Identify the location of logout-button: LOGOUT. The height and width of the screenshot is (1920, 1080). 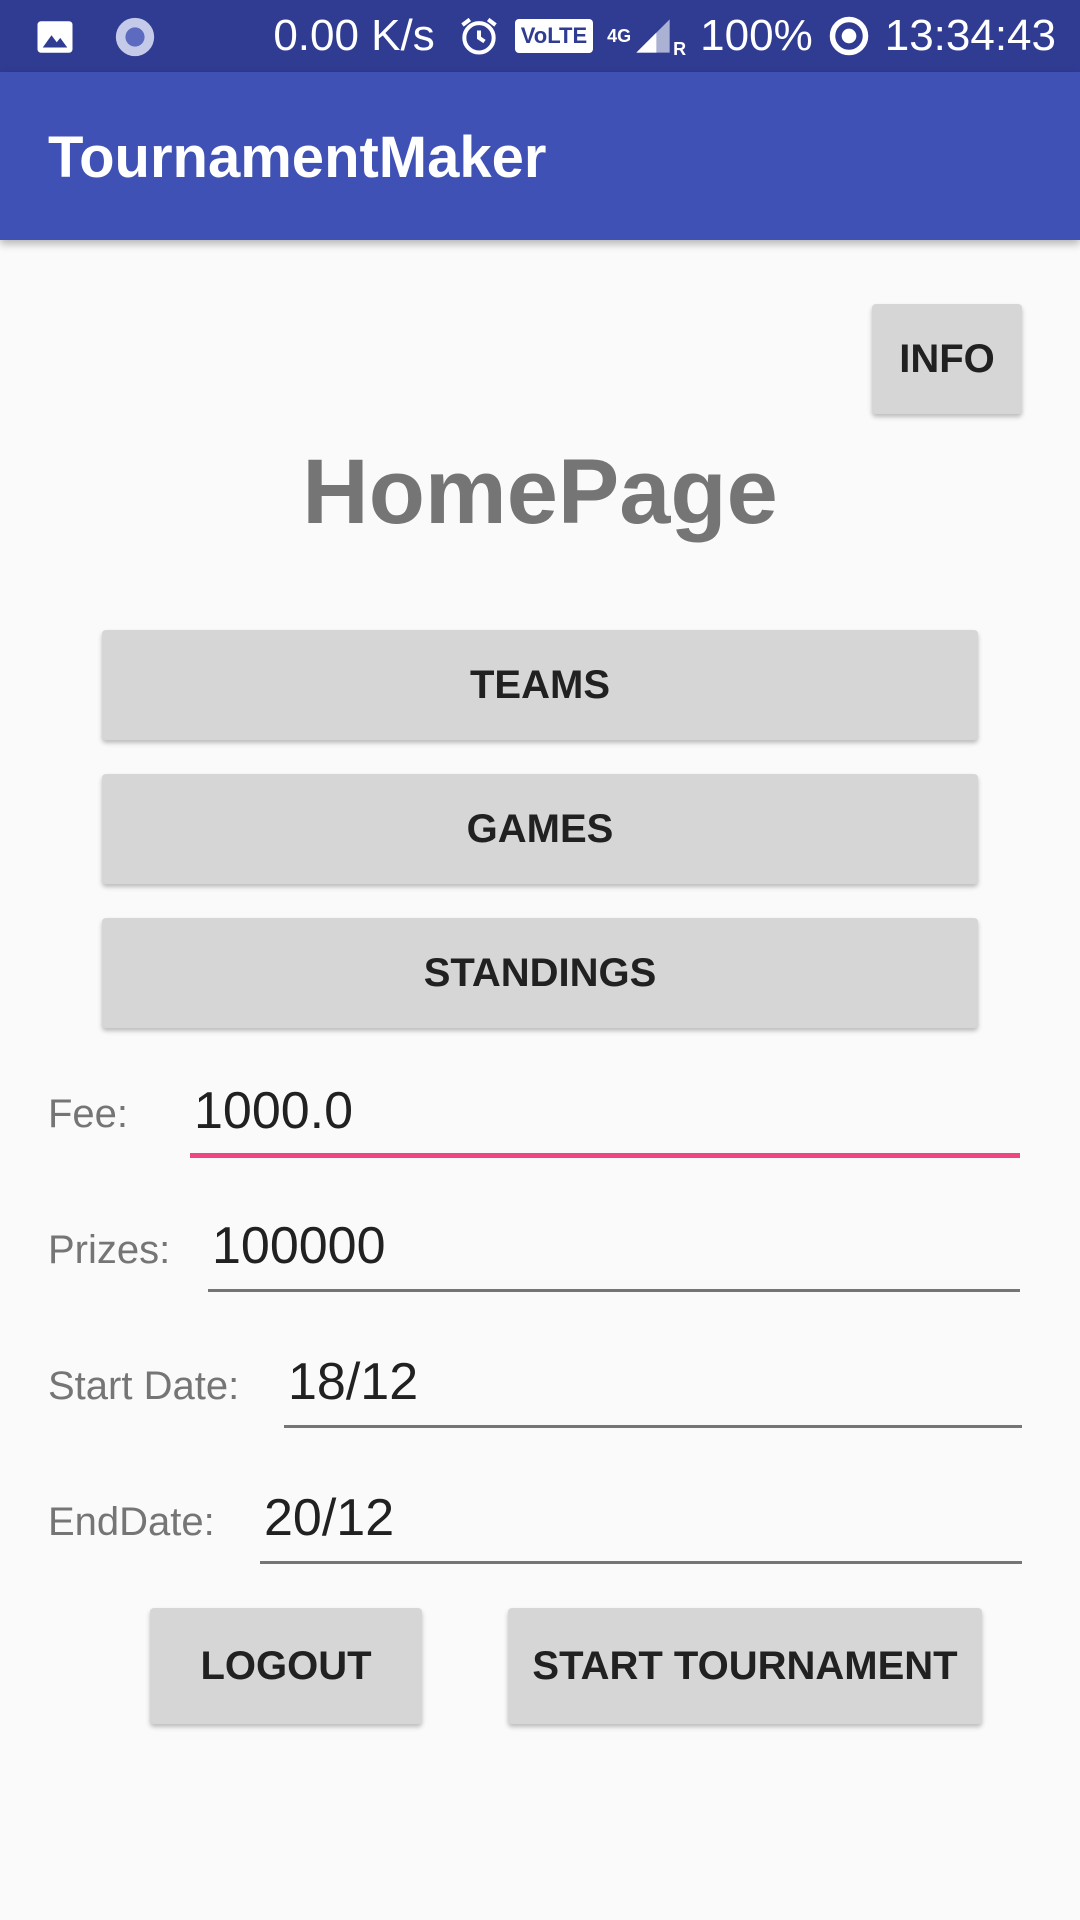
(286, 1666).